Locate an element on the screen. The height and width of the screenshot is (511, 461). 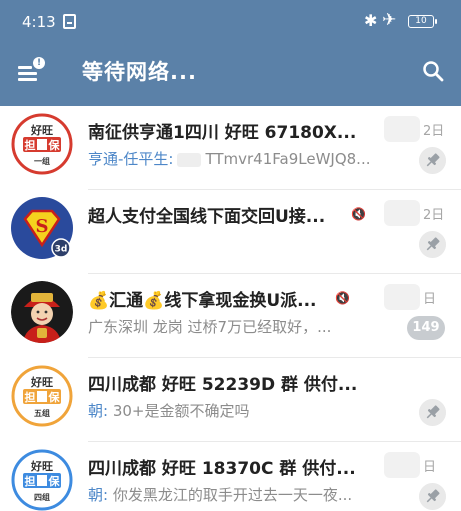
haowang-stamp-avatar: 好旺 担 保 五组 is located at coordinates (42, 396).